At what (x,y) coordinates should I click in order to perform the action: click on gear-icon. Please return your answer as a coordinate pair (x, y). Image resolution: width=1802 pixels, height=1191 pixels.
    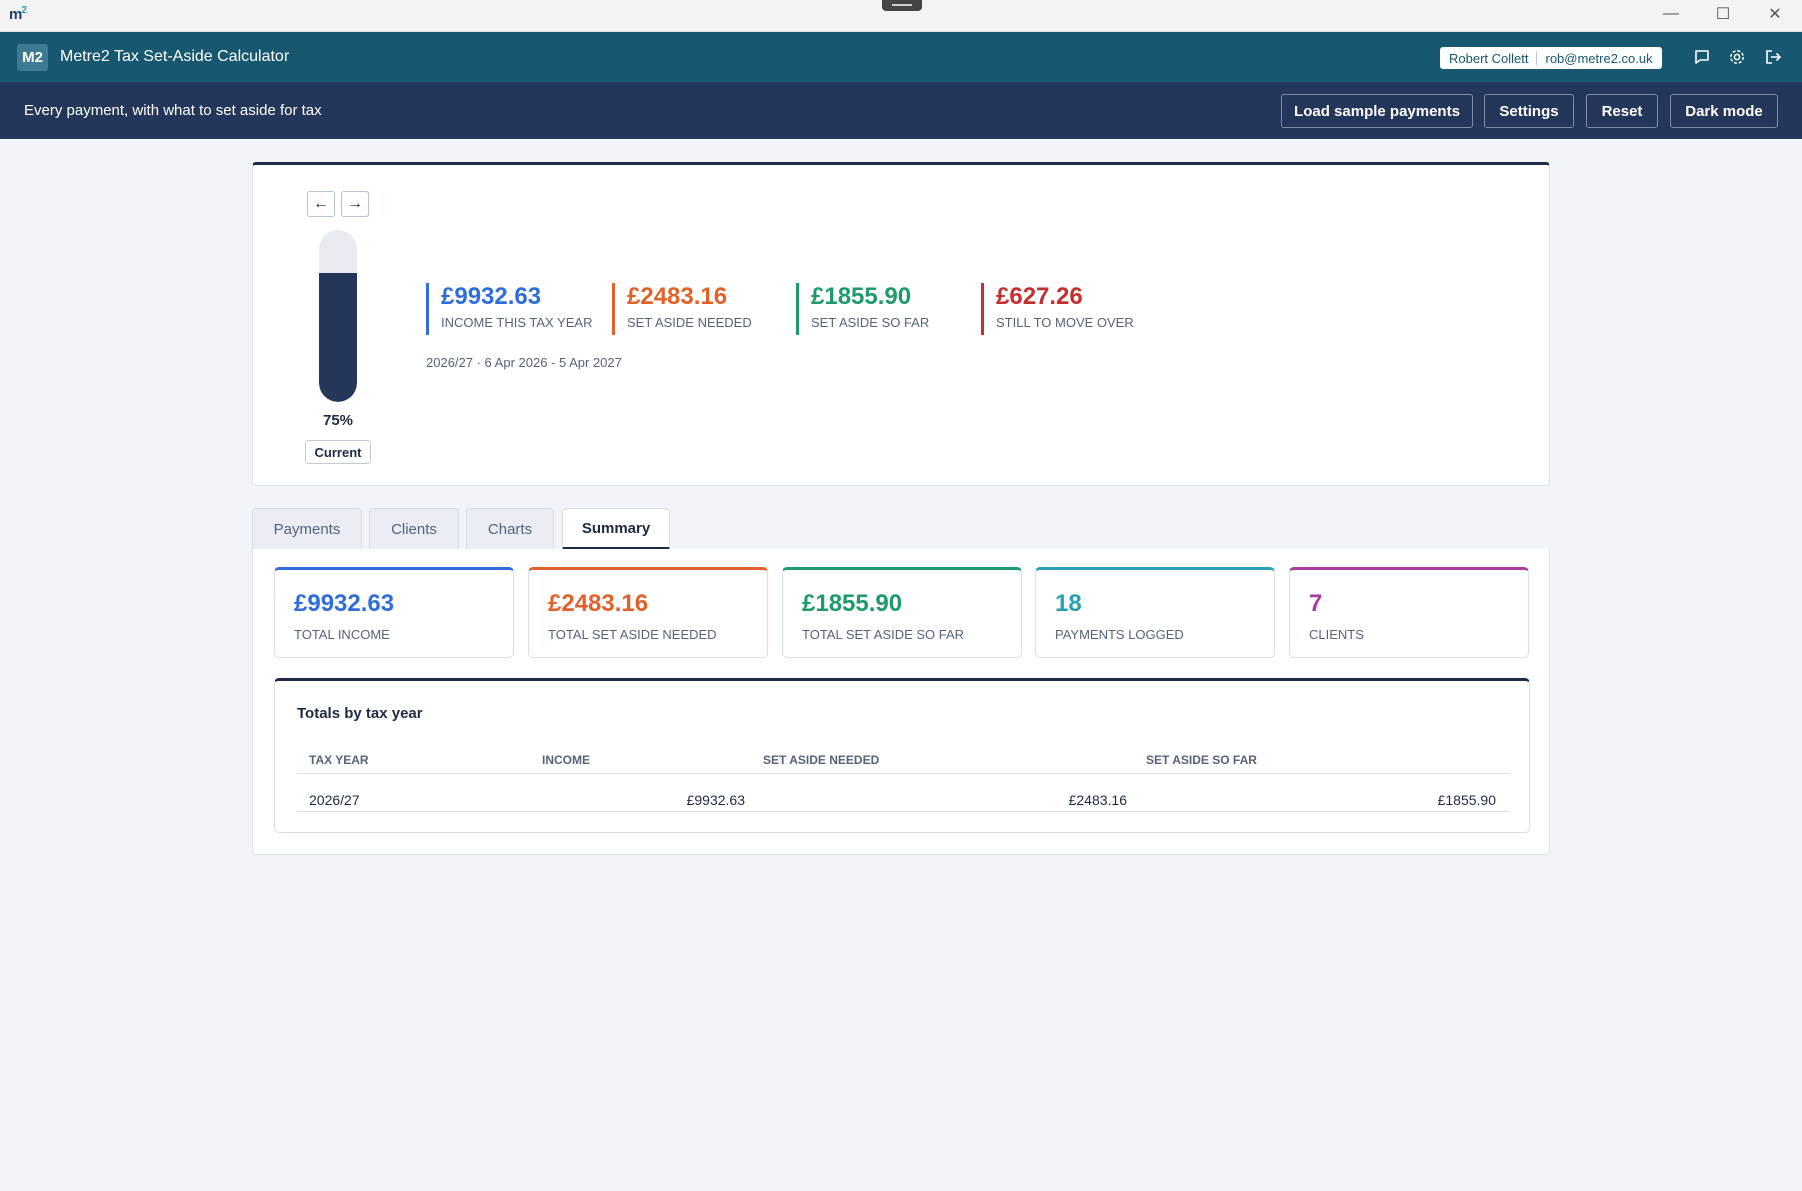
    Looking at the image, I should click on (1737, 57).